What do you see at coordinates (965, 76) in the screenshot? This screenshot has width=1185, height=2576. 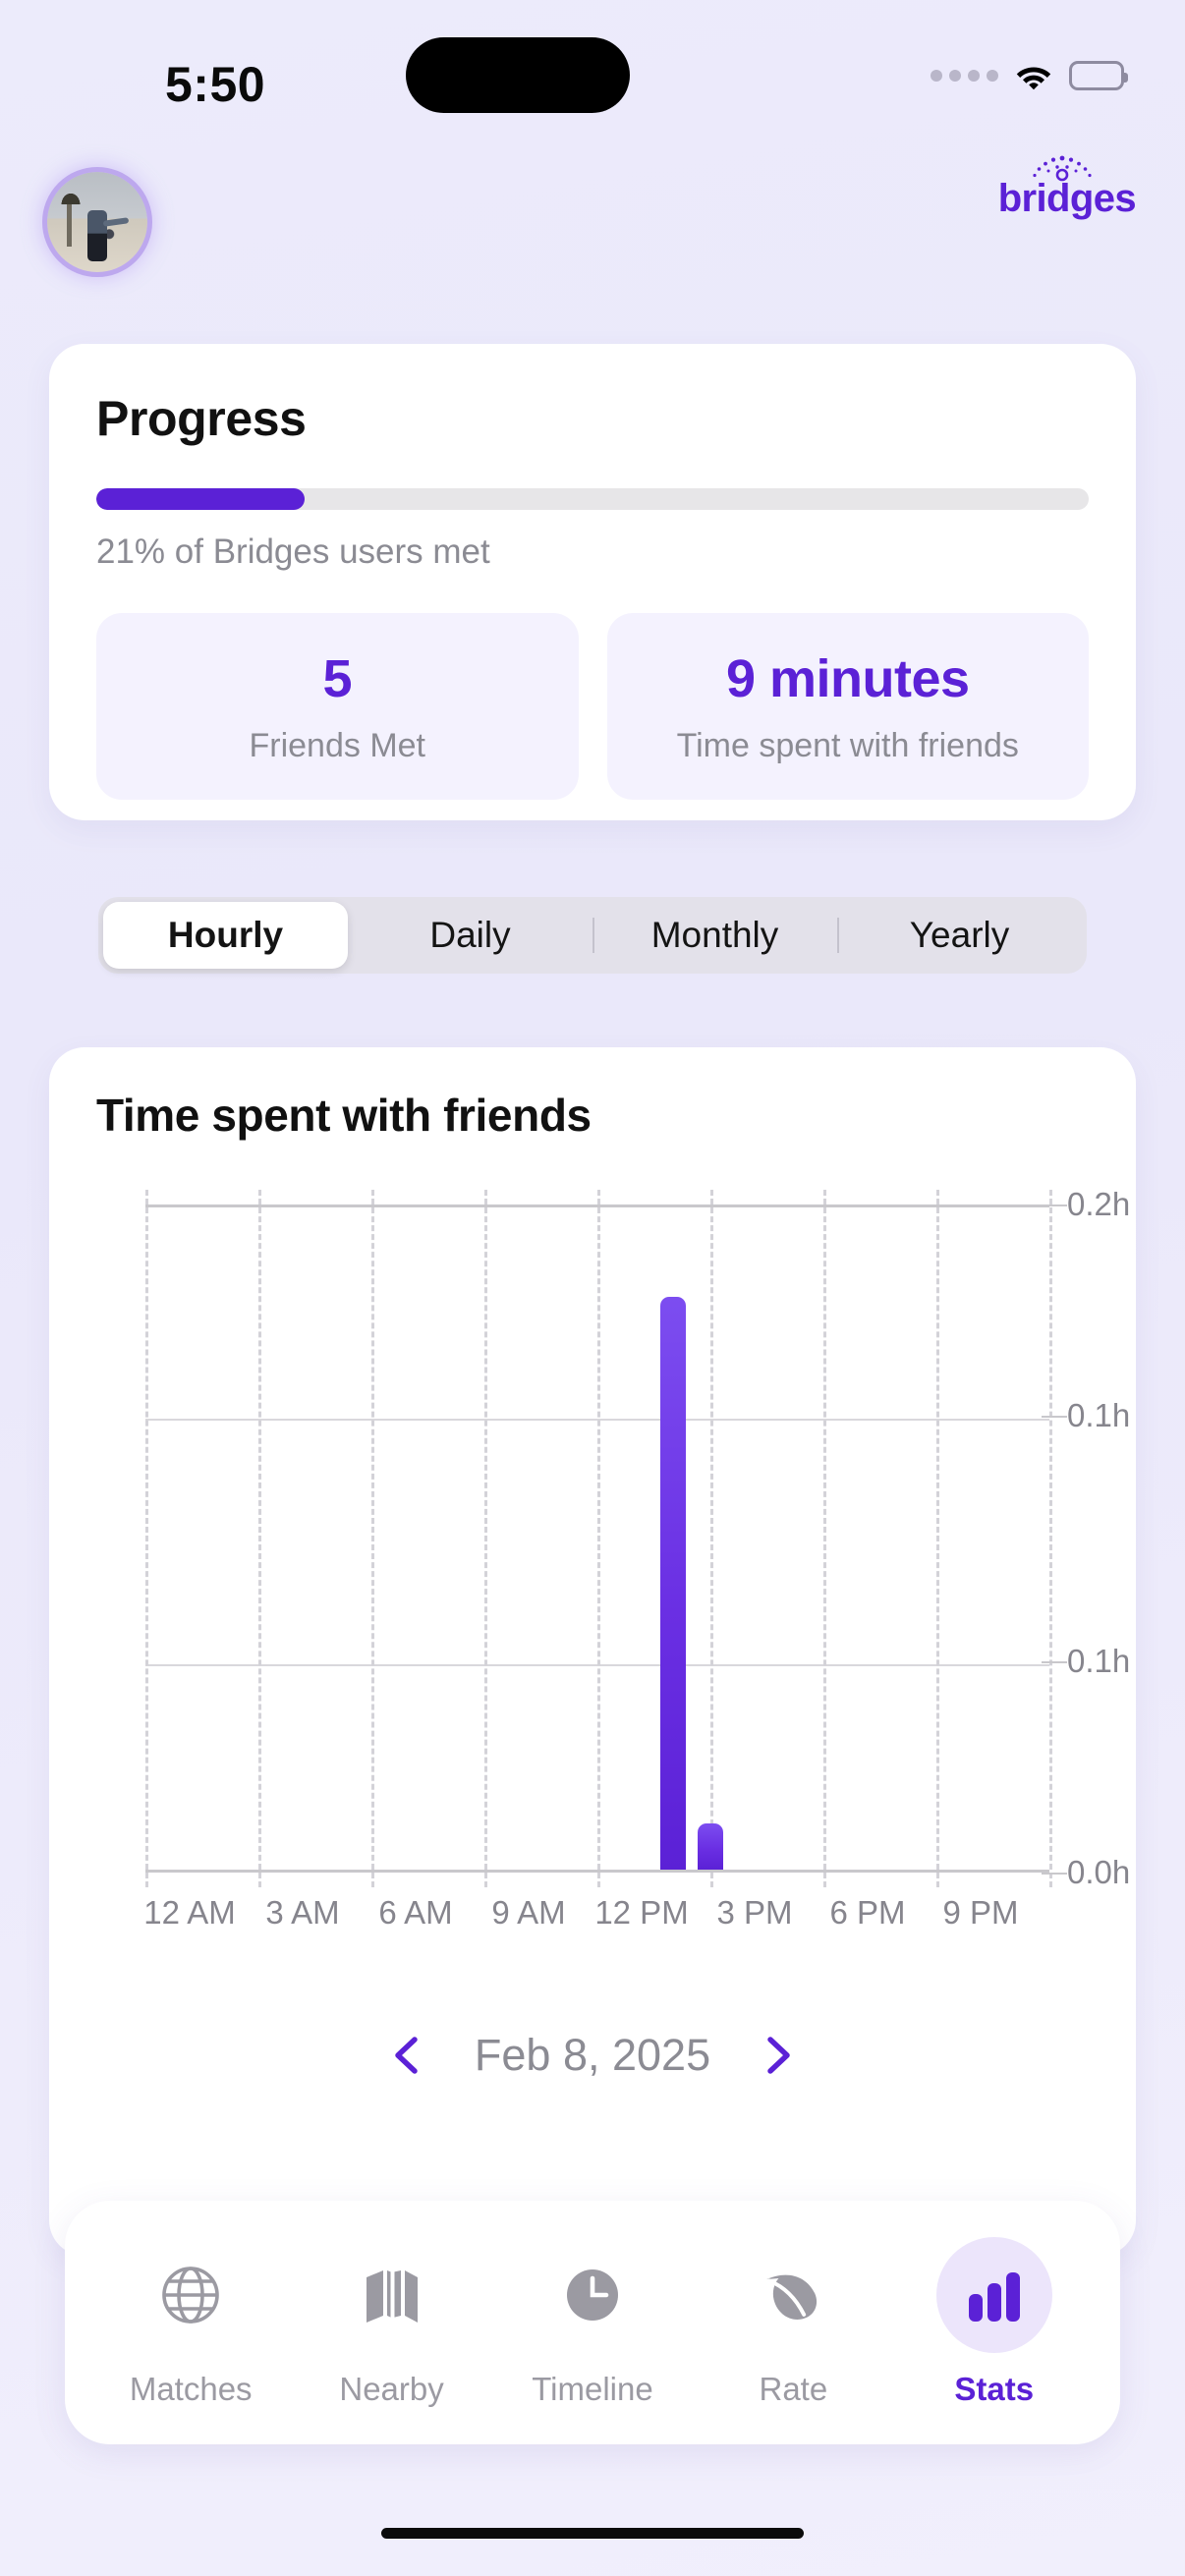 I see `cellular-dots-icon` at bounding box center [965, 76].